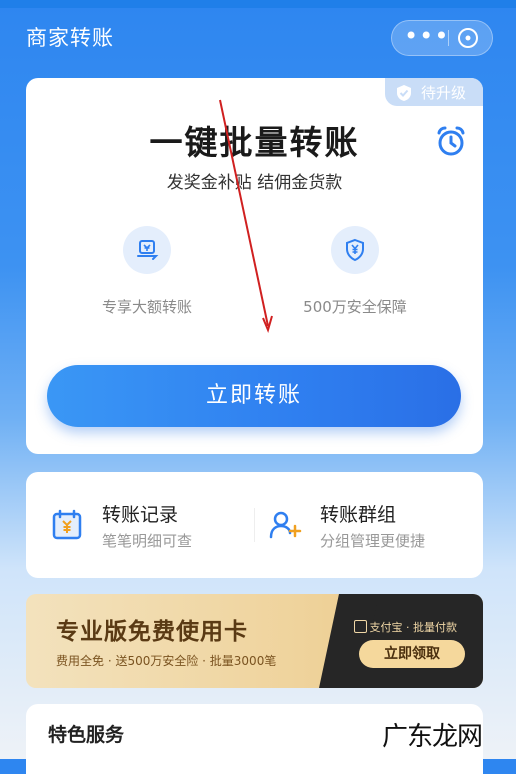  I want to click on promo-subtitle: 费用全免 · 送500万安全险 · 批量3000笔, so click(166, 661).